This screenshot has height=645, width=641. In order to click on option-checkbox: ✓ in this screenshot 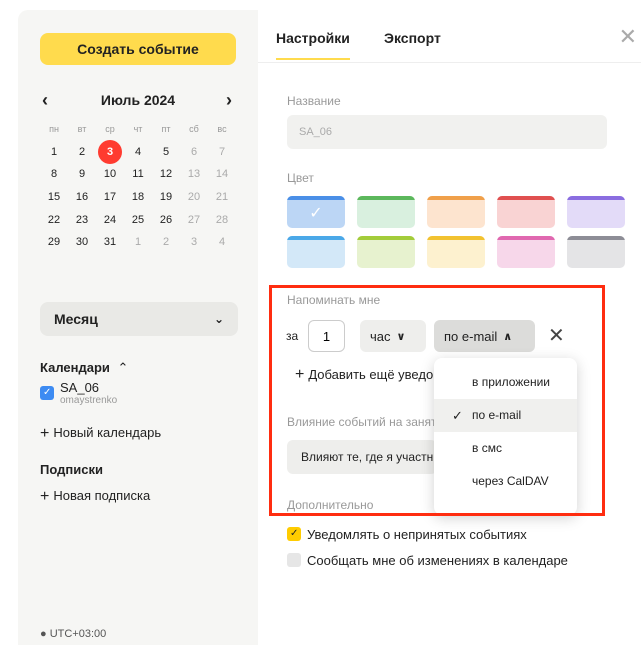, I will do `click(294, 534)`.